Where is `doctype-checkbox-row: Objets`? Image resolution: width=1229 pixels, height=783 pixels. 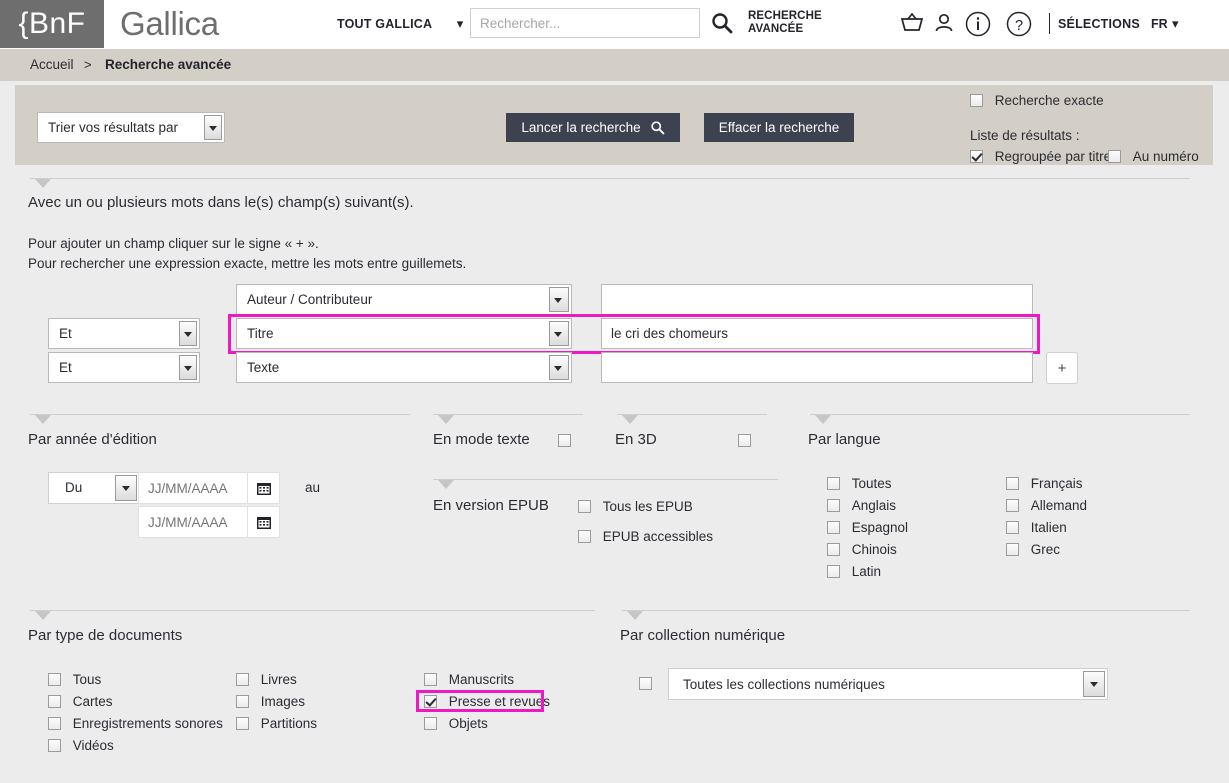 doctype-checkbox-row: Objets is located at coordinates (456, 723).